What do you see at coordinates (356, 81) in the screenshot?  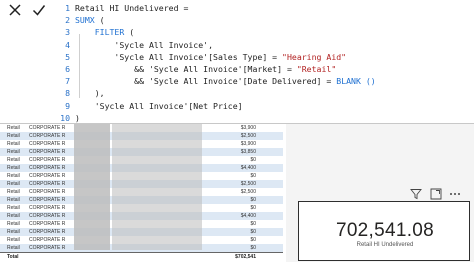 I see `code-keyword: BLANK ()` at bounding box center [356, 81].